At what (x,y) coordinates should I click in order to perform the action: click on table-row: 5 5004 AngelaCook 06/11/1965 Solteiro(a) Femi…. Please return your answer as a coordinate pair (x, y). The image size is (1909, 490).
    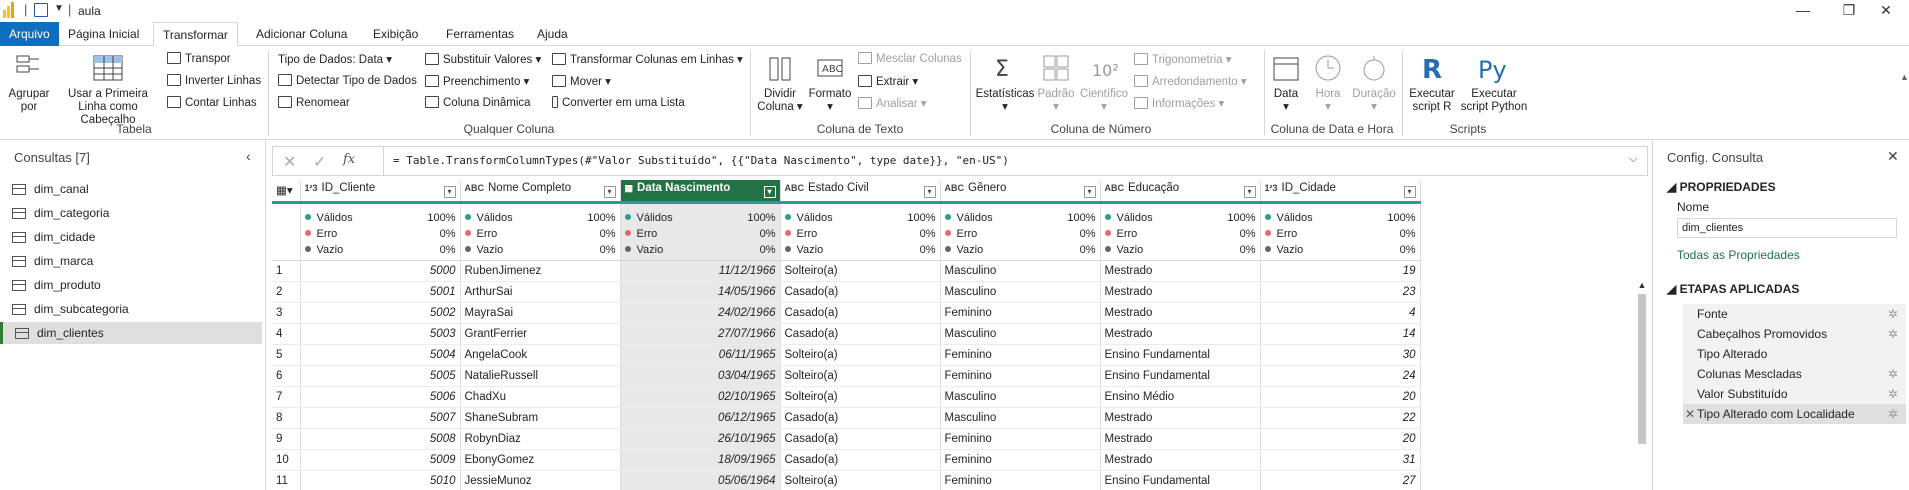
    Looking at the image, I should click on (846, 355).